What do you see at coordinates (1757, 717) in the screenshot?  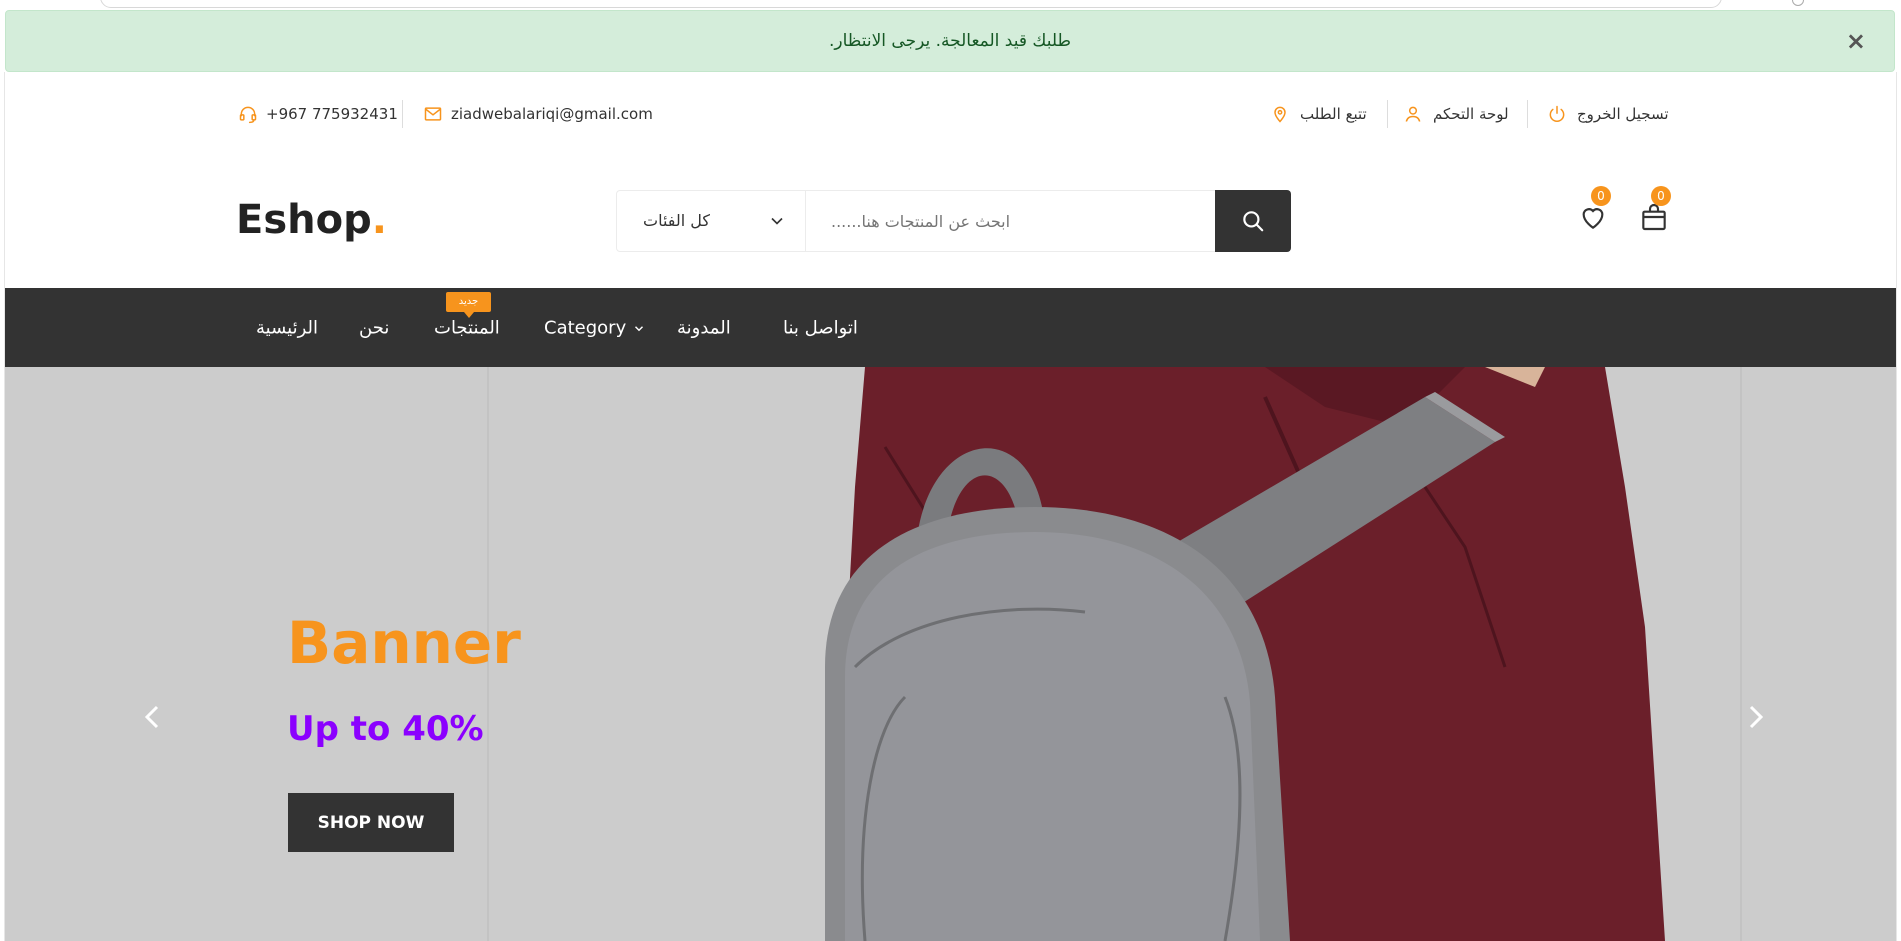 I see `carousel-next-arrow-icon` at bounding box center [1757, 717].